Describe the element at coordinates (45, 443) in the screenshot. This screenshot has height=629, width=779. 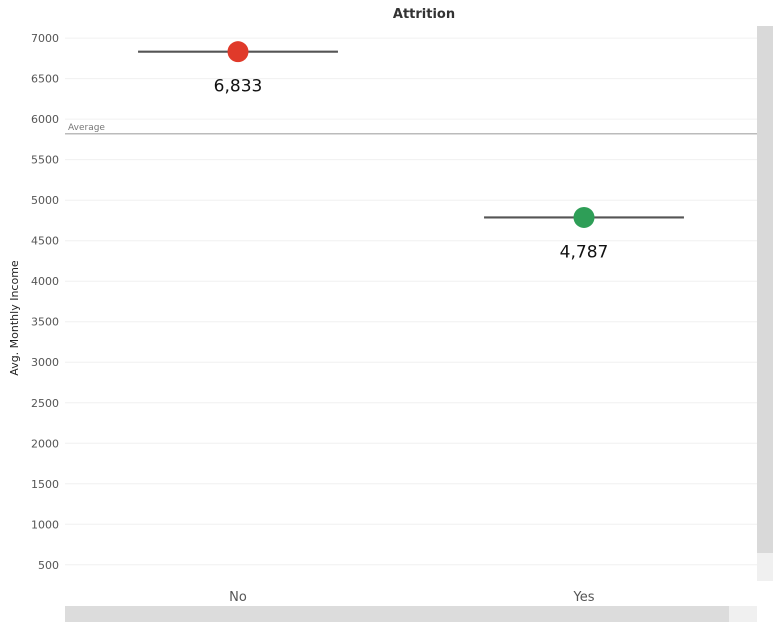
I see `y-tick-label: 2000` at that location.